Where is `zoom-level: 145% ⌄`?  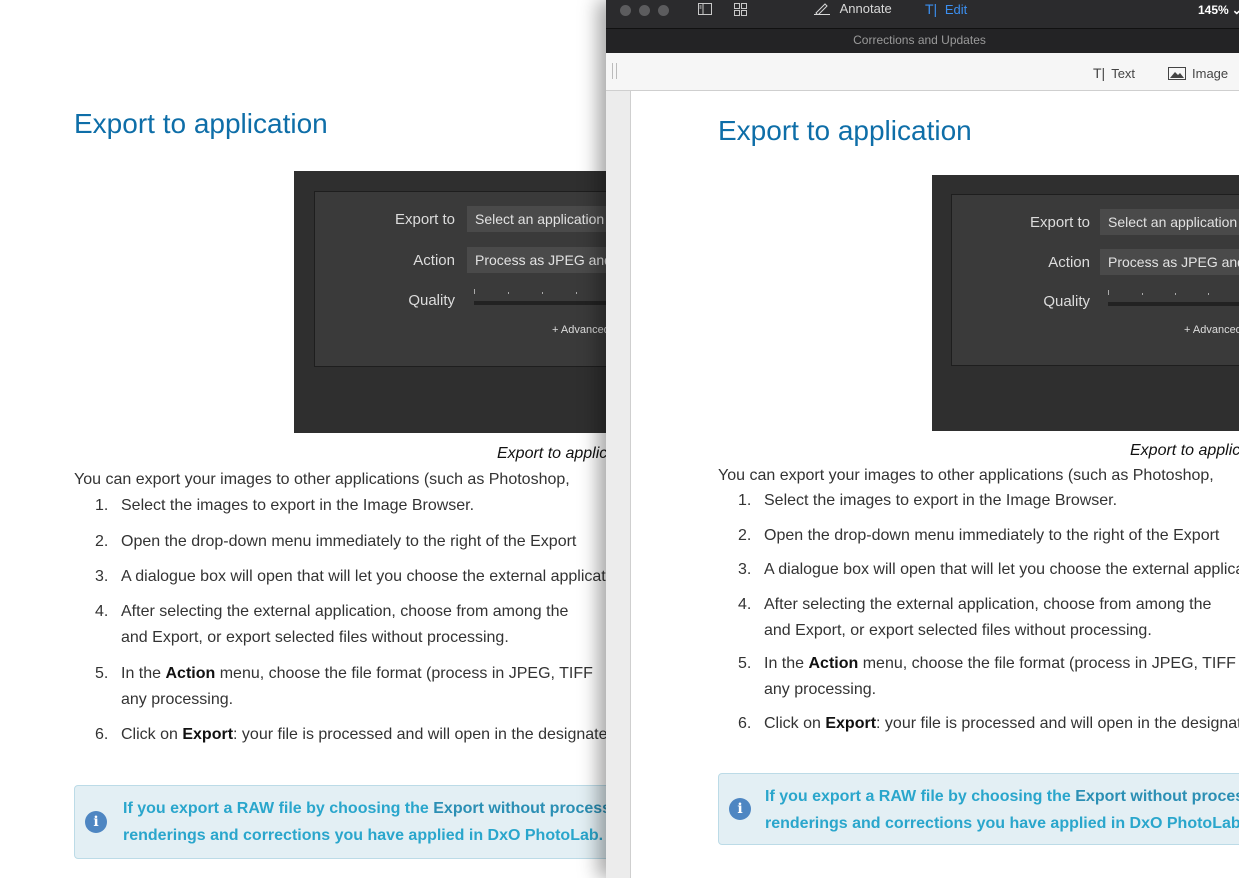
zoom-level: 145% ⌄ is located at coordinates (1218, 10).